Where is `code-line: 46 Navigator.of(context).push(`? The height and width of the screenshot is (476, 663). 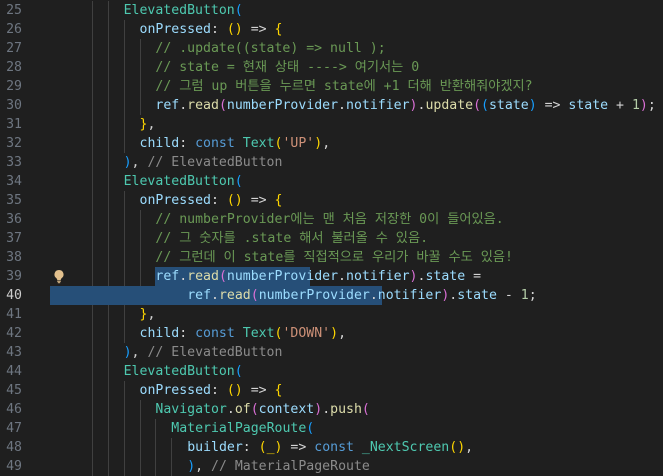
code-line: 46 Navigator.of(context).push( is located at coordinates (331, 409).